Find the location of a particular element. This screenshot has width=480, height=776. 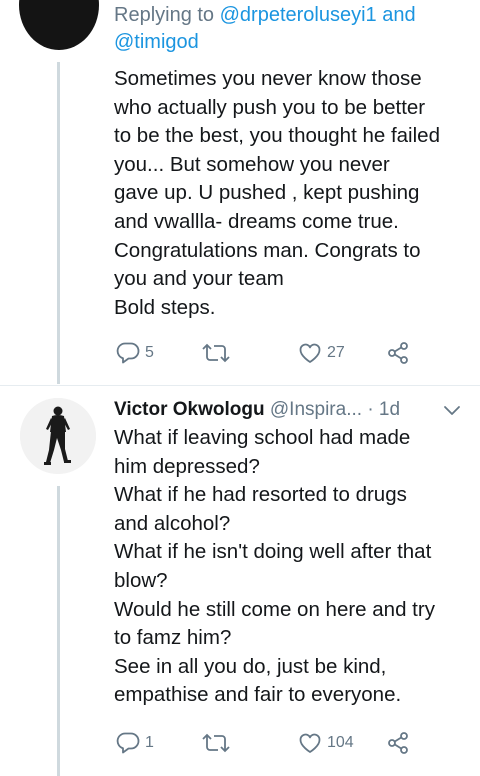

reply-count: 5 is located at coordinates (149, 352).